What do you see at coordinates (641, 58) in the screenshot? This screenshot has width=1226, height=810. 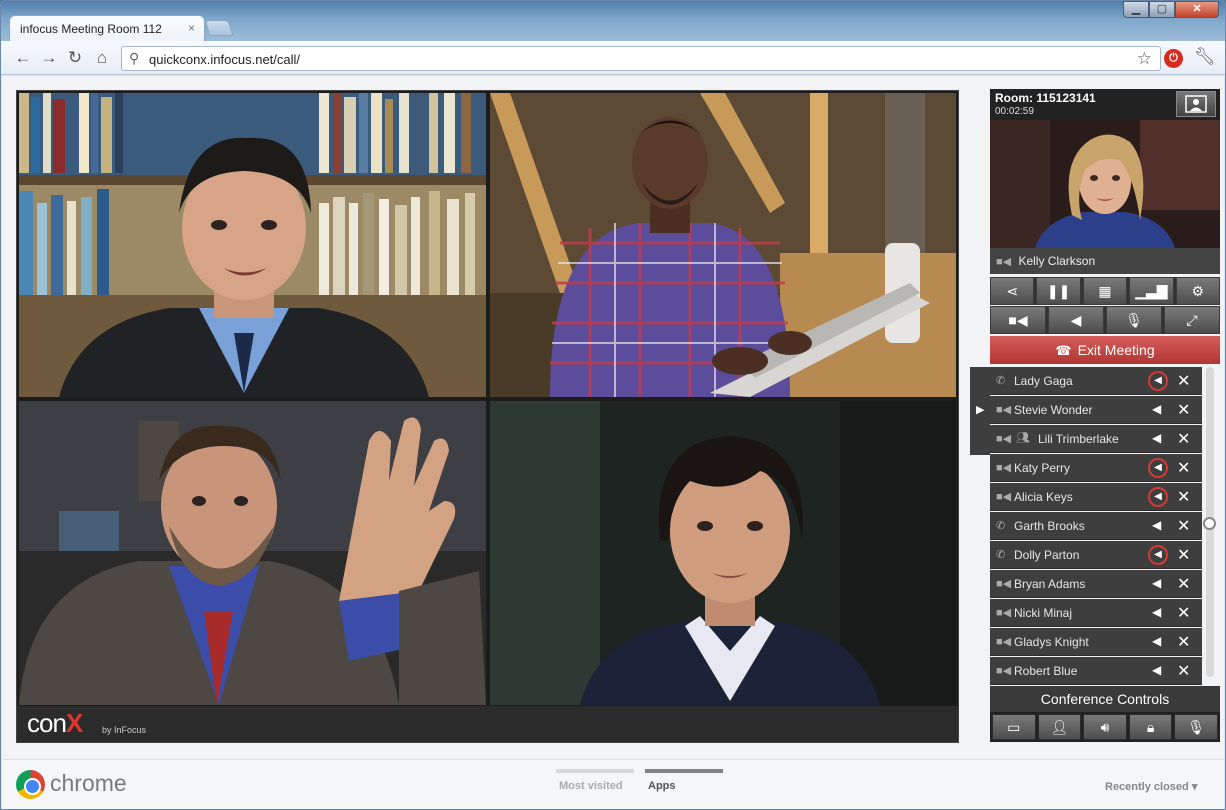 I see `address-bar: ⚲ quickconx.infocus.net/call/ ☆` at bounding box center [641, 58].